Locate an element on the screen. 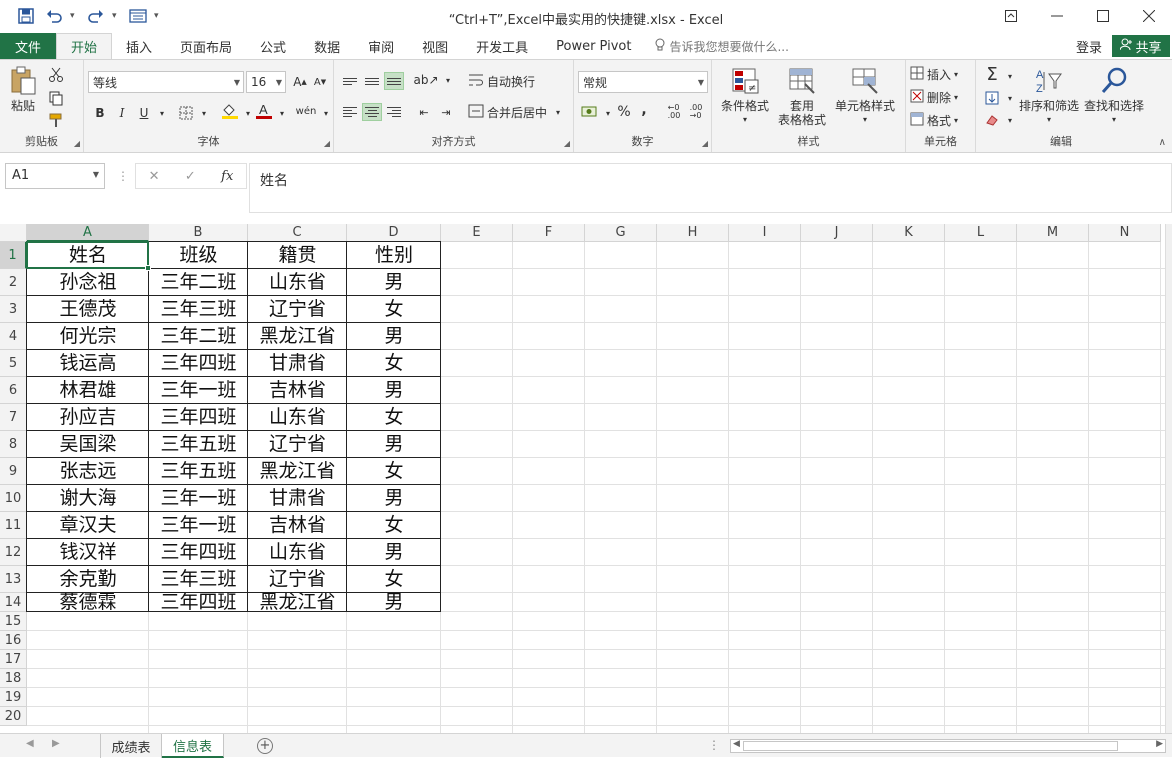 This screenshot has height=758, width=1172. align-middle-icon is located at coordinates (372, 81).